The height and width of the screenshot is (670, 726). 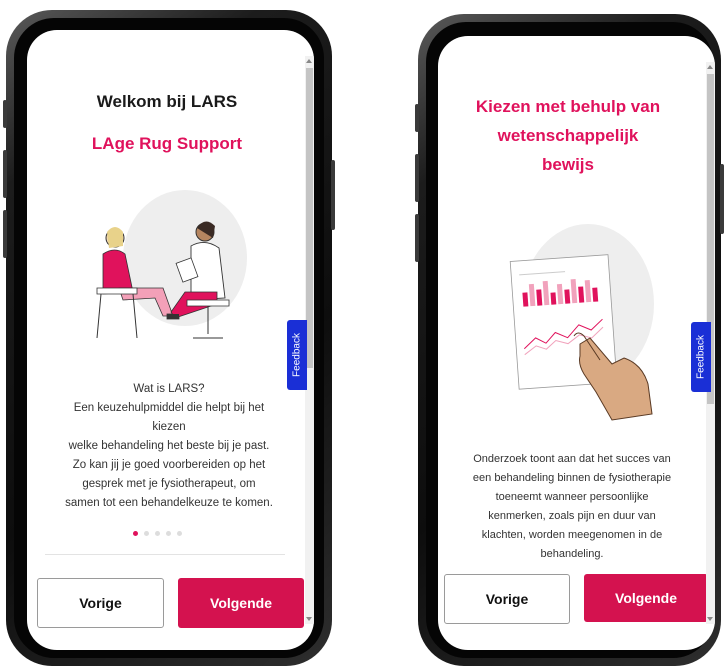 What do you see at coordinates (169, 408) in the screenshot?
I see `intro-text-line: Een keuzehulpmiddel die helpt bij het` at bounding box center [169, 408].